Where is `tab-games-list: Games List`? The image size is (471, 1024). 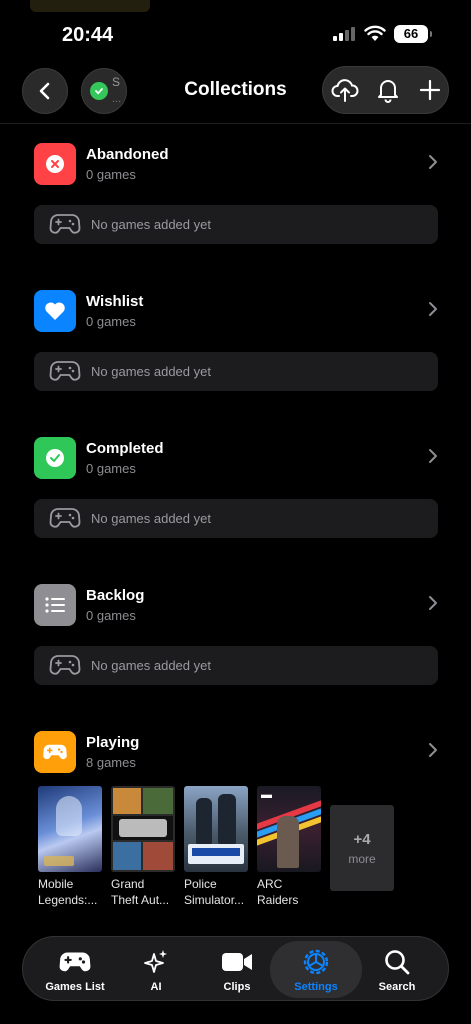
tab-games-list: Games List is located at coordinates (75, 969).